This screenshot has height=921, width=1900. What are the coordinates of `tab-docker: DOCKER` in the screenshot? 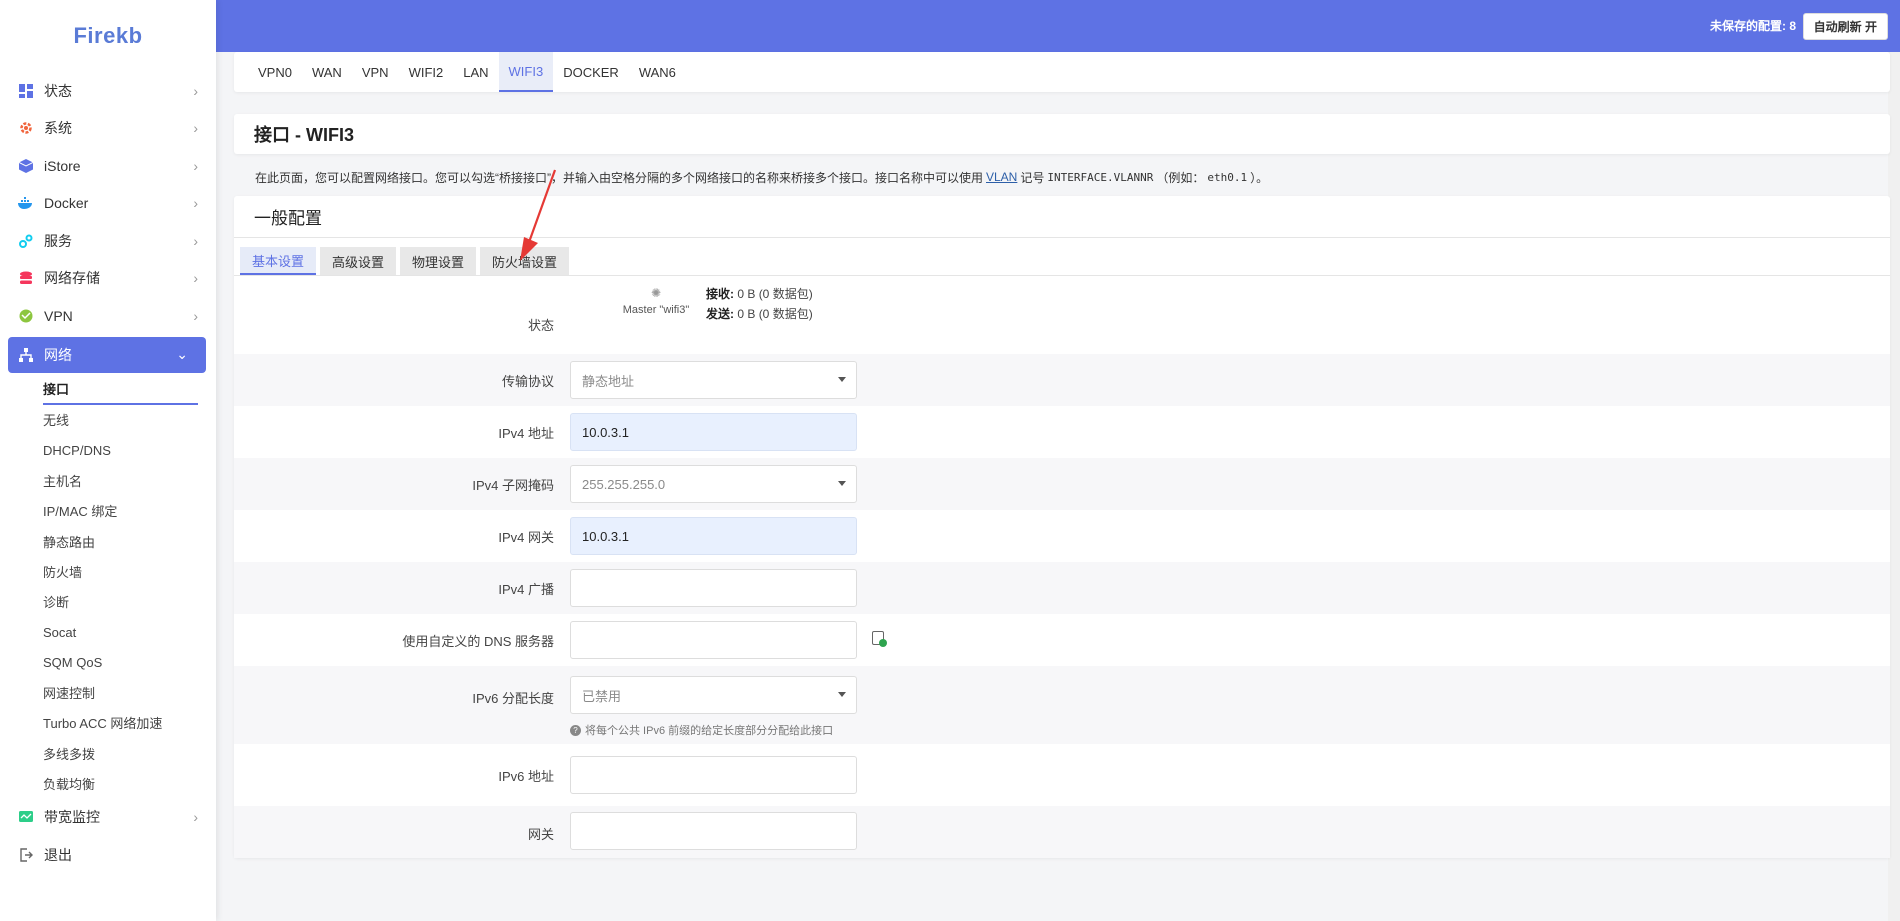 It's located at (591, 72).